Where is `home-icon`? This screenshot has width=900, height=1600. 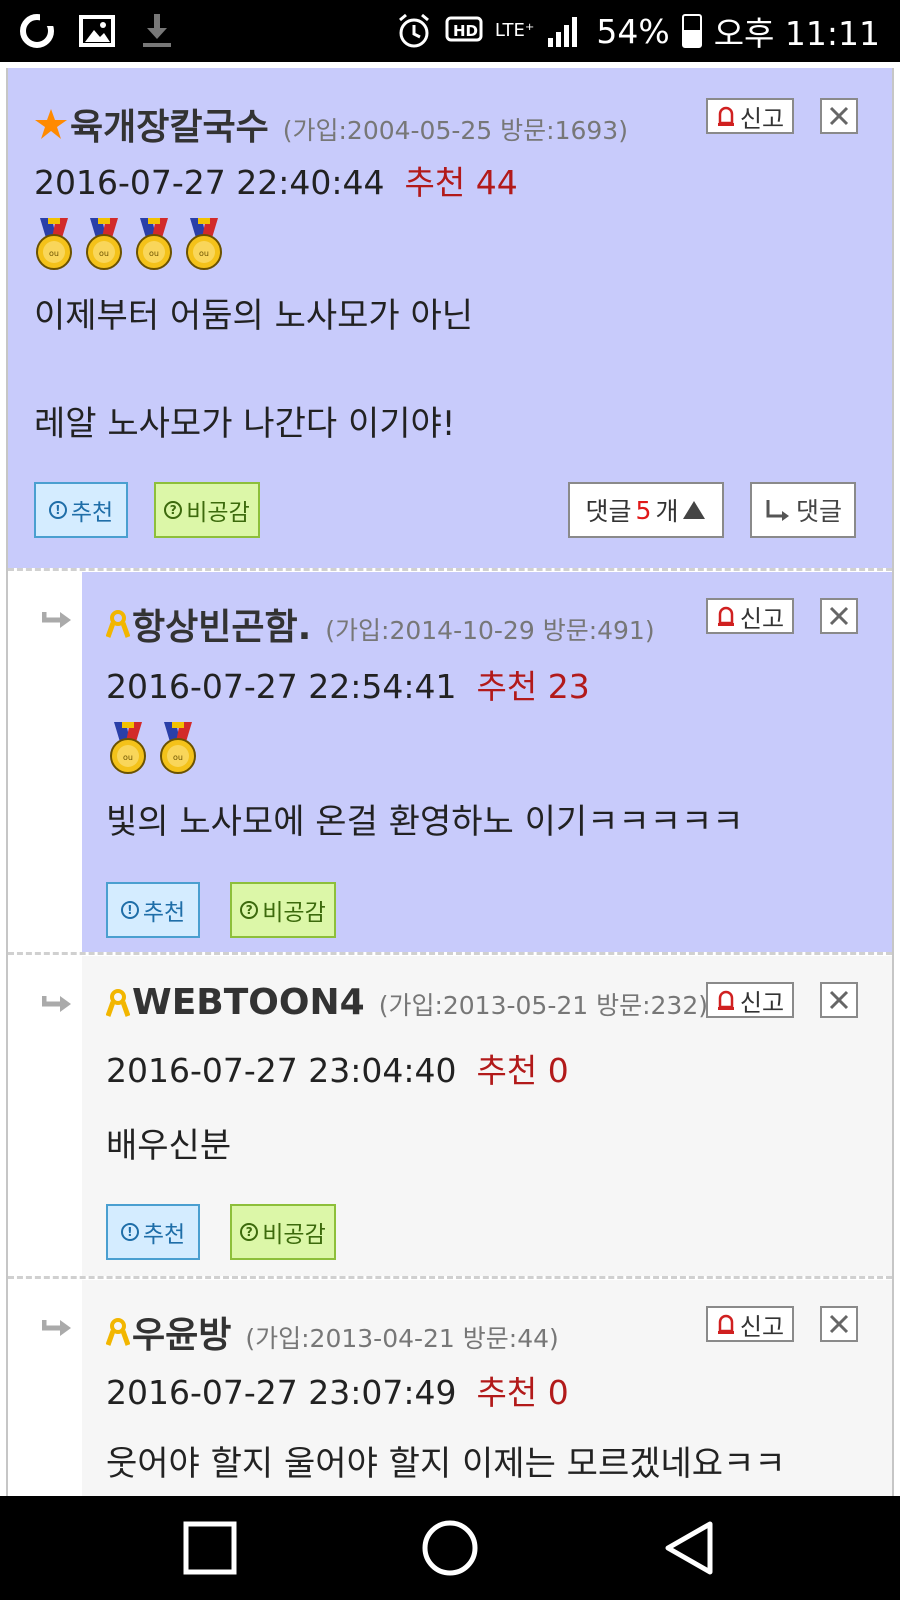
home-icon is located at coordinates (450, 1548).